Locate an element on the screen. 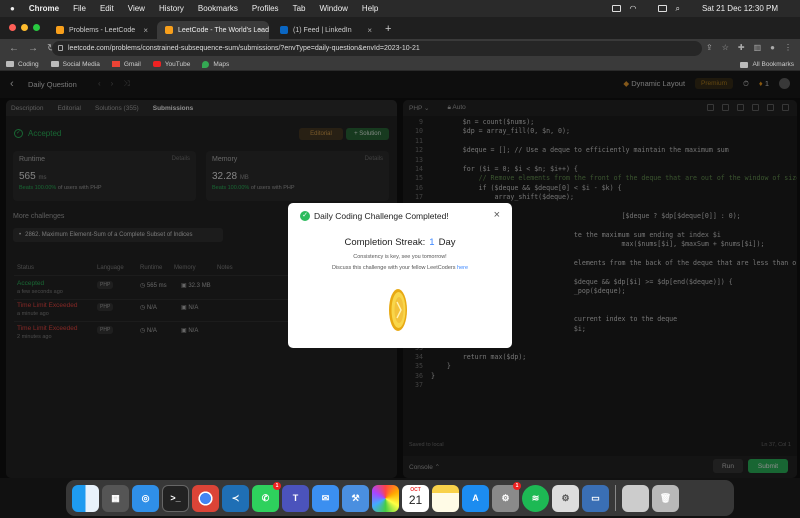 This screenshot has height=518, width=800. mac-dock: ▦ ◎ >_ ≺ ✆ 1 T ✉ ⚒ OCT 21 A ⚙ 1 ≋ ⚙ ▭ 🗑︎ is located at coordinates (400, 498).